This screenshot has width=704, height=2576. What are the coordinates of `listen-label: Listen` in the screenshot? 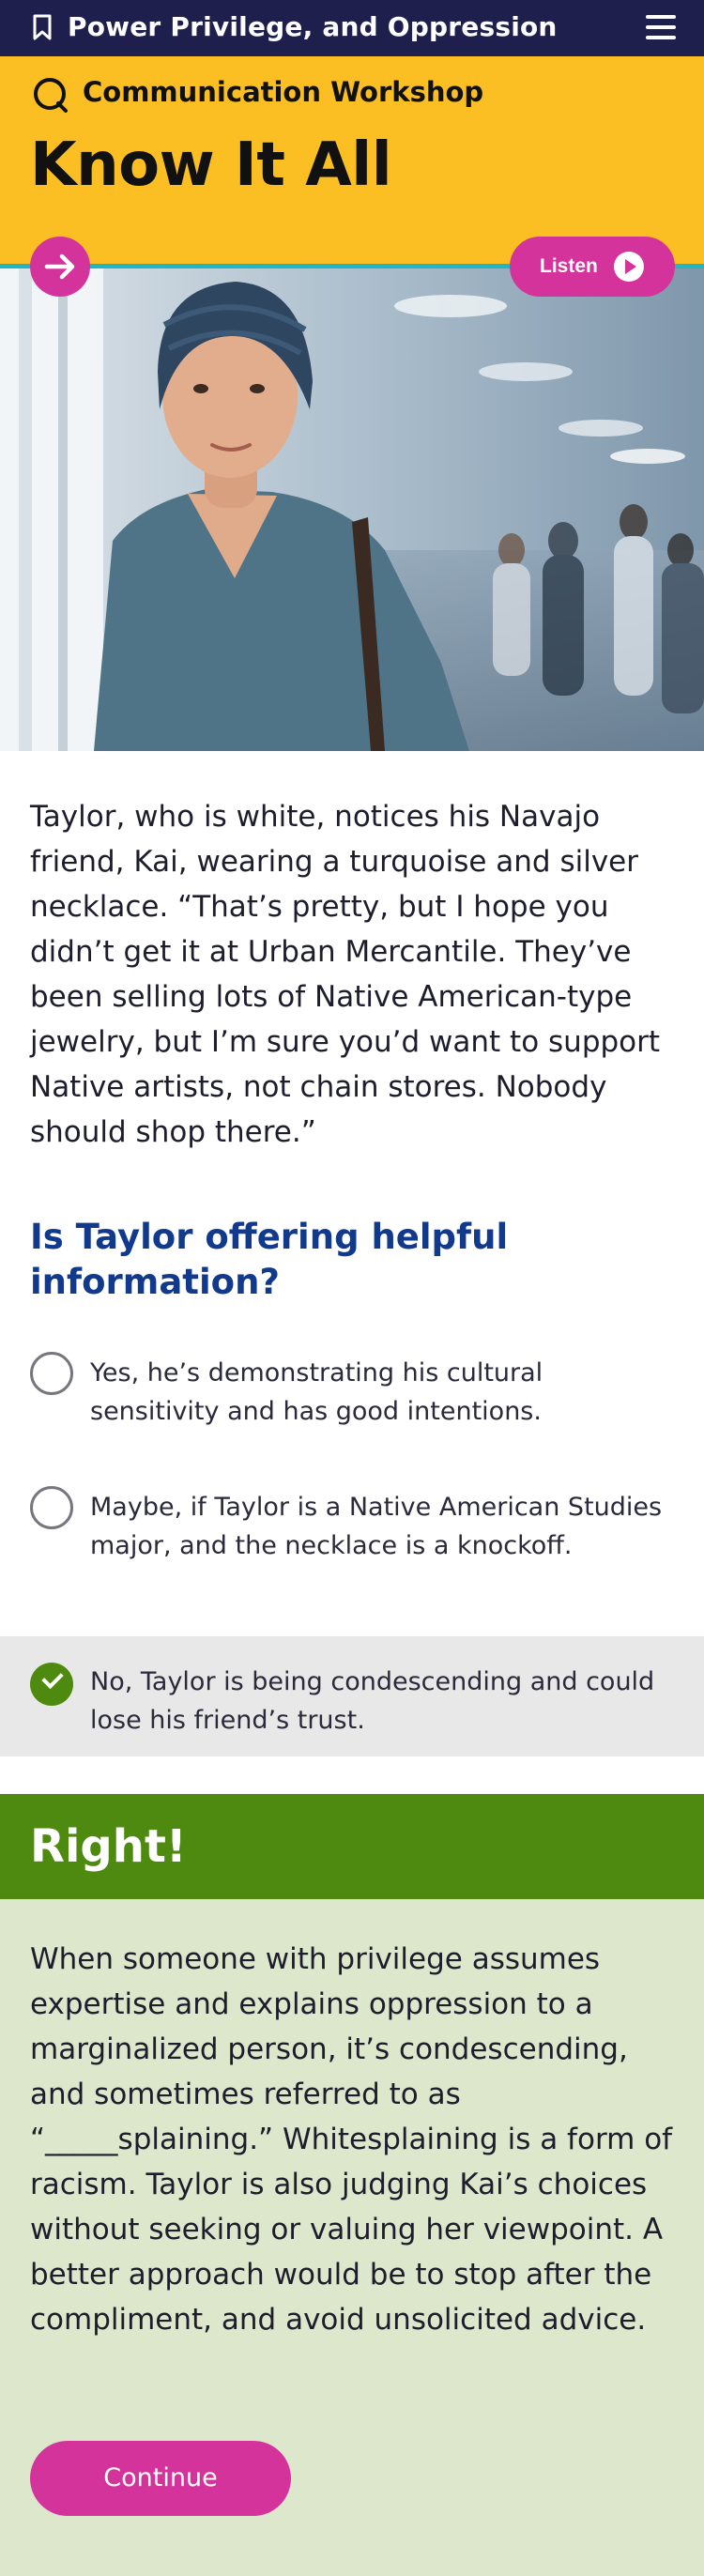 It's located at (569, 266).